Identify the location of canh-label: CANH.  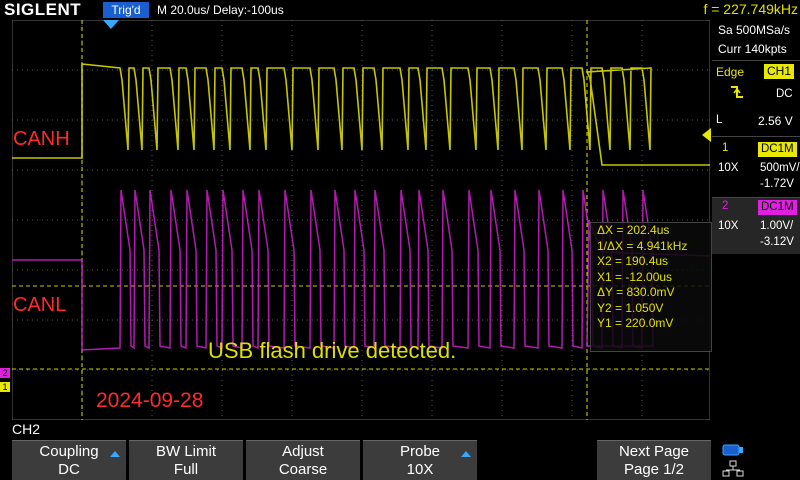
(41, 139).